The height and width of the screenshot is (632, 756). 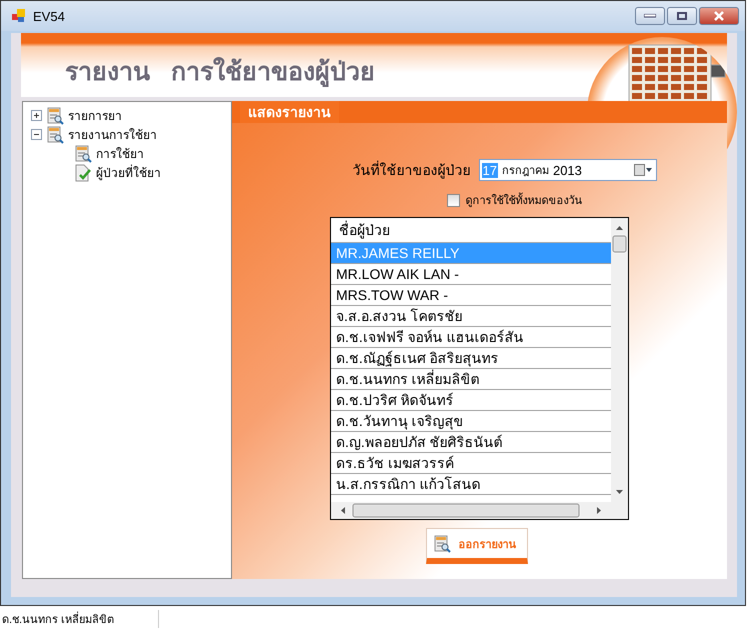 I want to click on expand-icon, so click(x=36, y=115).